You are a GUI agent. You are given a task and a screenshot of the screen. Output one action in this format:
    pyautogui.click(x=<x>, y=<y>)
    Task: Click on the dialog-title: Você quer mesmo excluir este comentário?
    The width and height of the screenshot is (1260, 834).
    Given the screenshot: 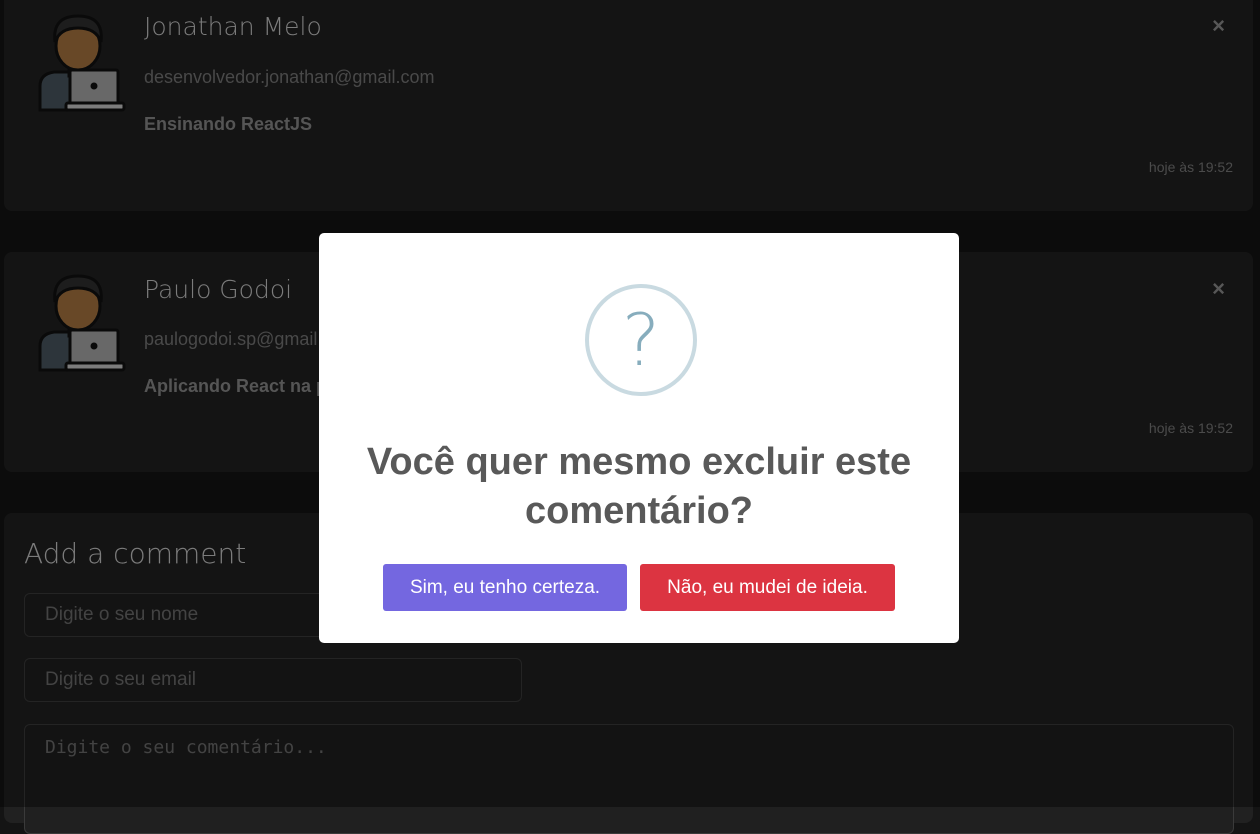 What is the action you would take?
    pyautogui.click(x=639, y=486)
    